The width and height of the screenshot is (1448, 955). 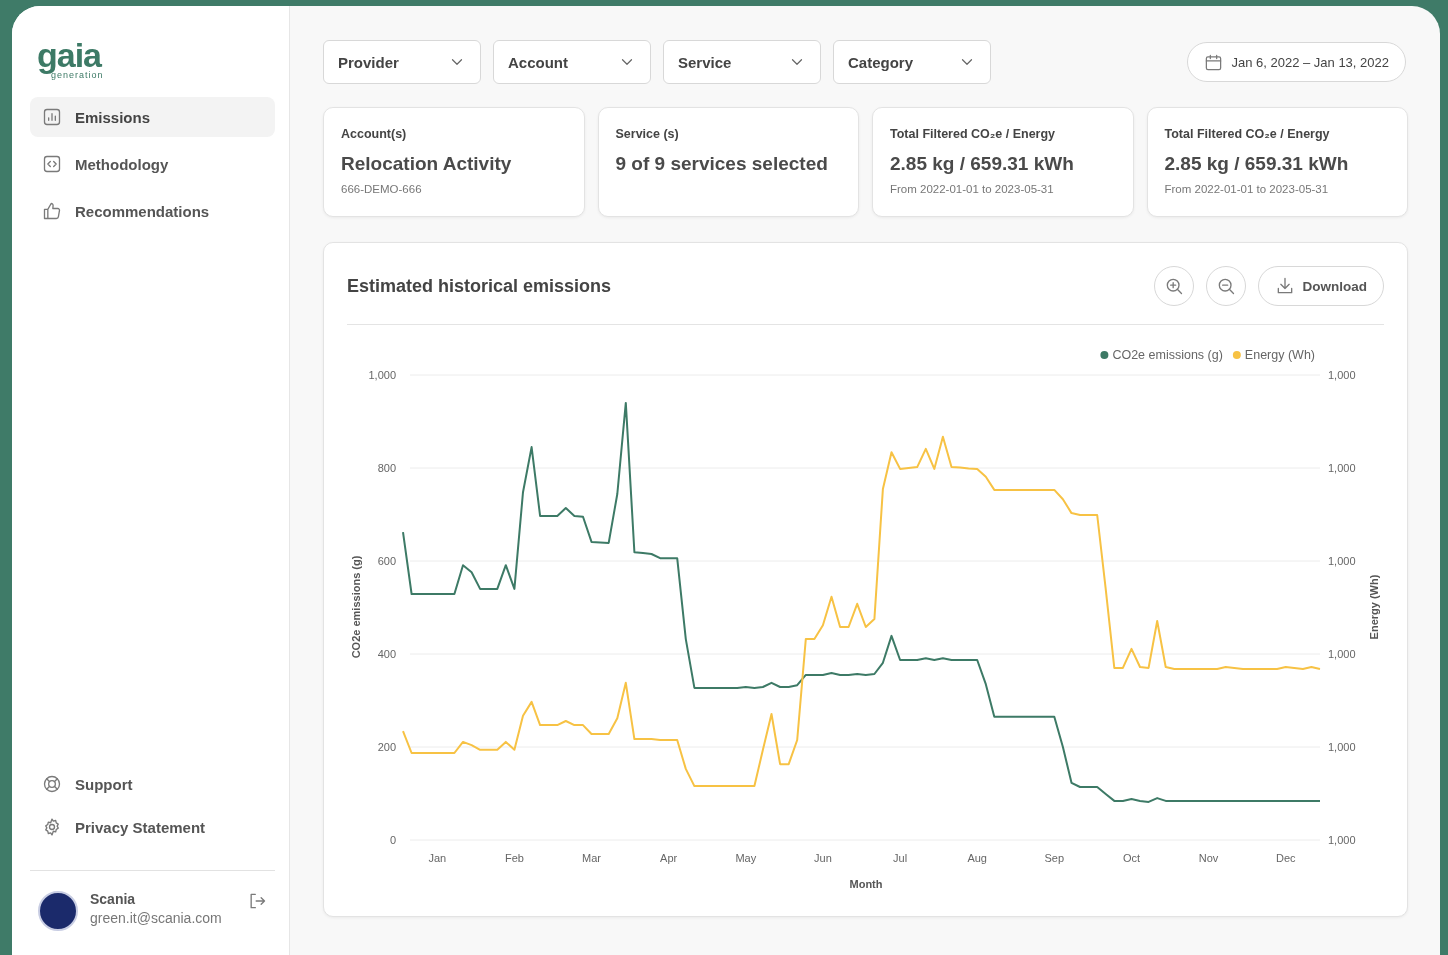 I want to click on filter-dropdown: Provider, so click(x=402, y=62).